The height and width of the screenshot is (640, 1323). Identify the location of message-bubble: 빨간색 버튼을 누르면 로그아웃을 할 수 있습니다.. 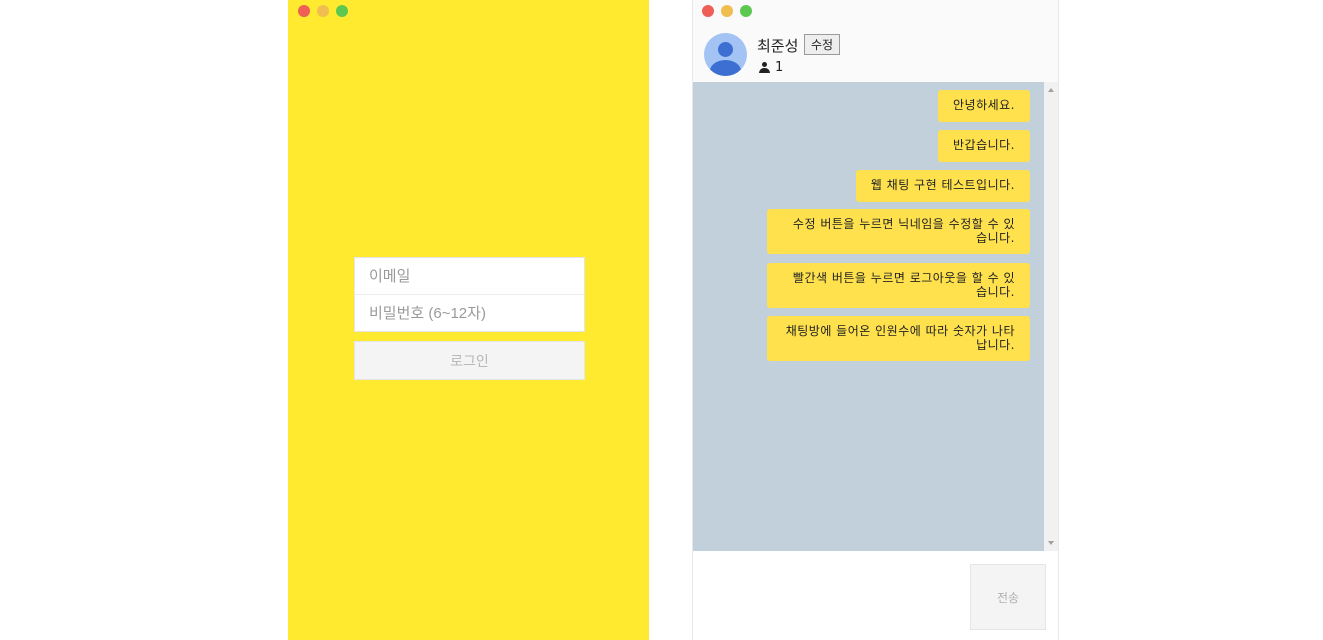
(898, 285).